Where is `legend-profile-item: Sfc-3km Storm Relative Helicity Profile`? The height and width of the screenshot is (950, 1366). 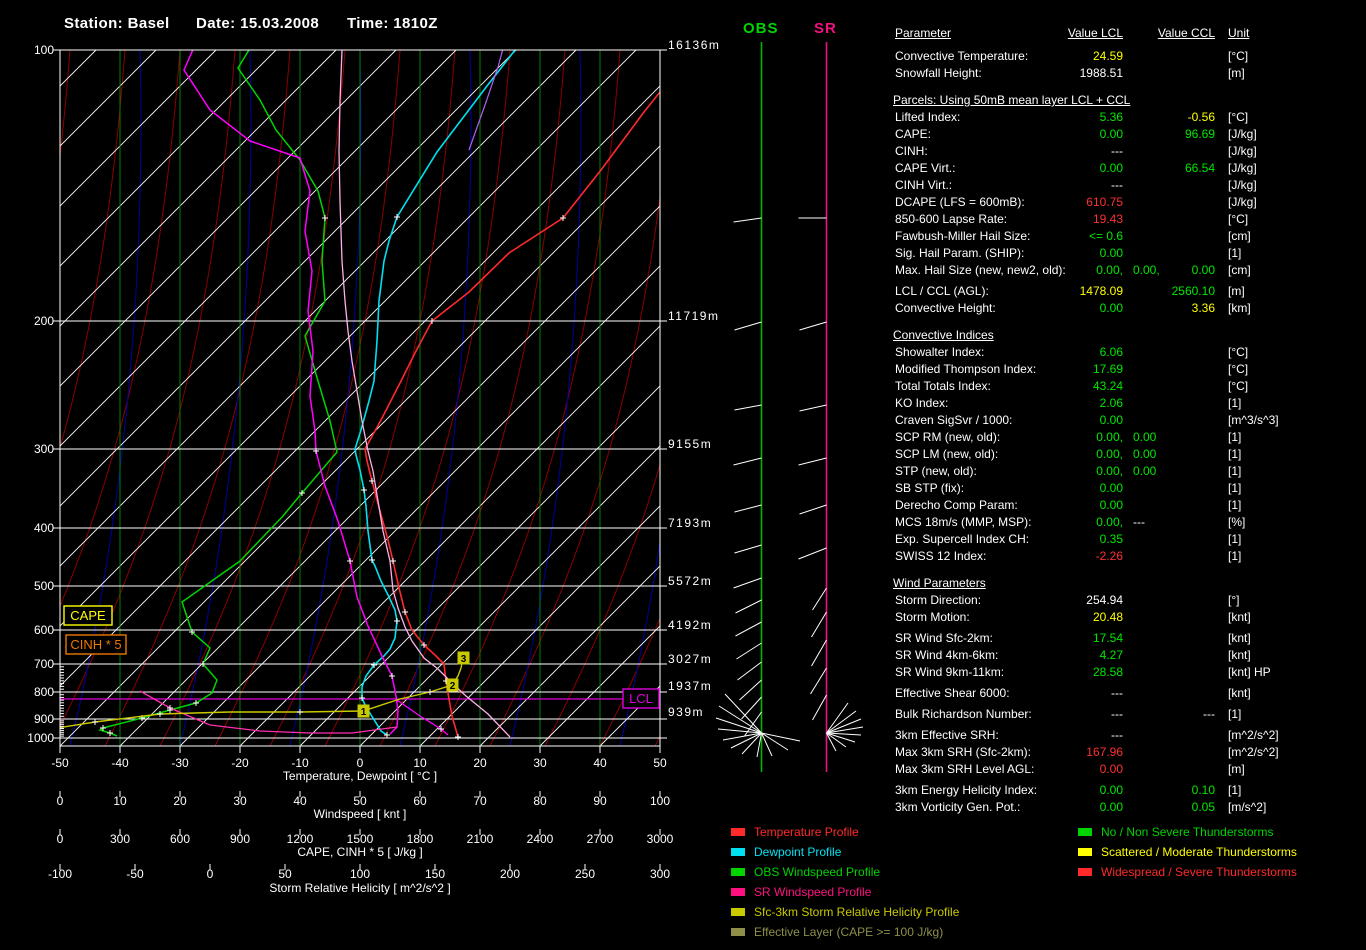
legend-profile-item: Sfc-3km Storm Relative Helicity Profile is located at coordinates (845, 912).